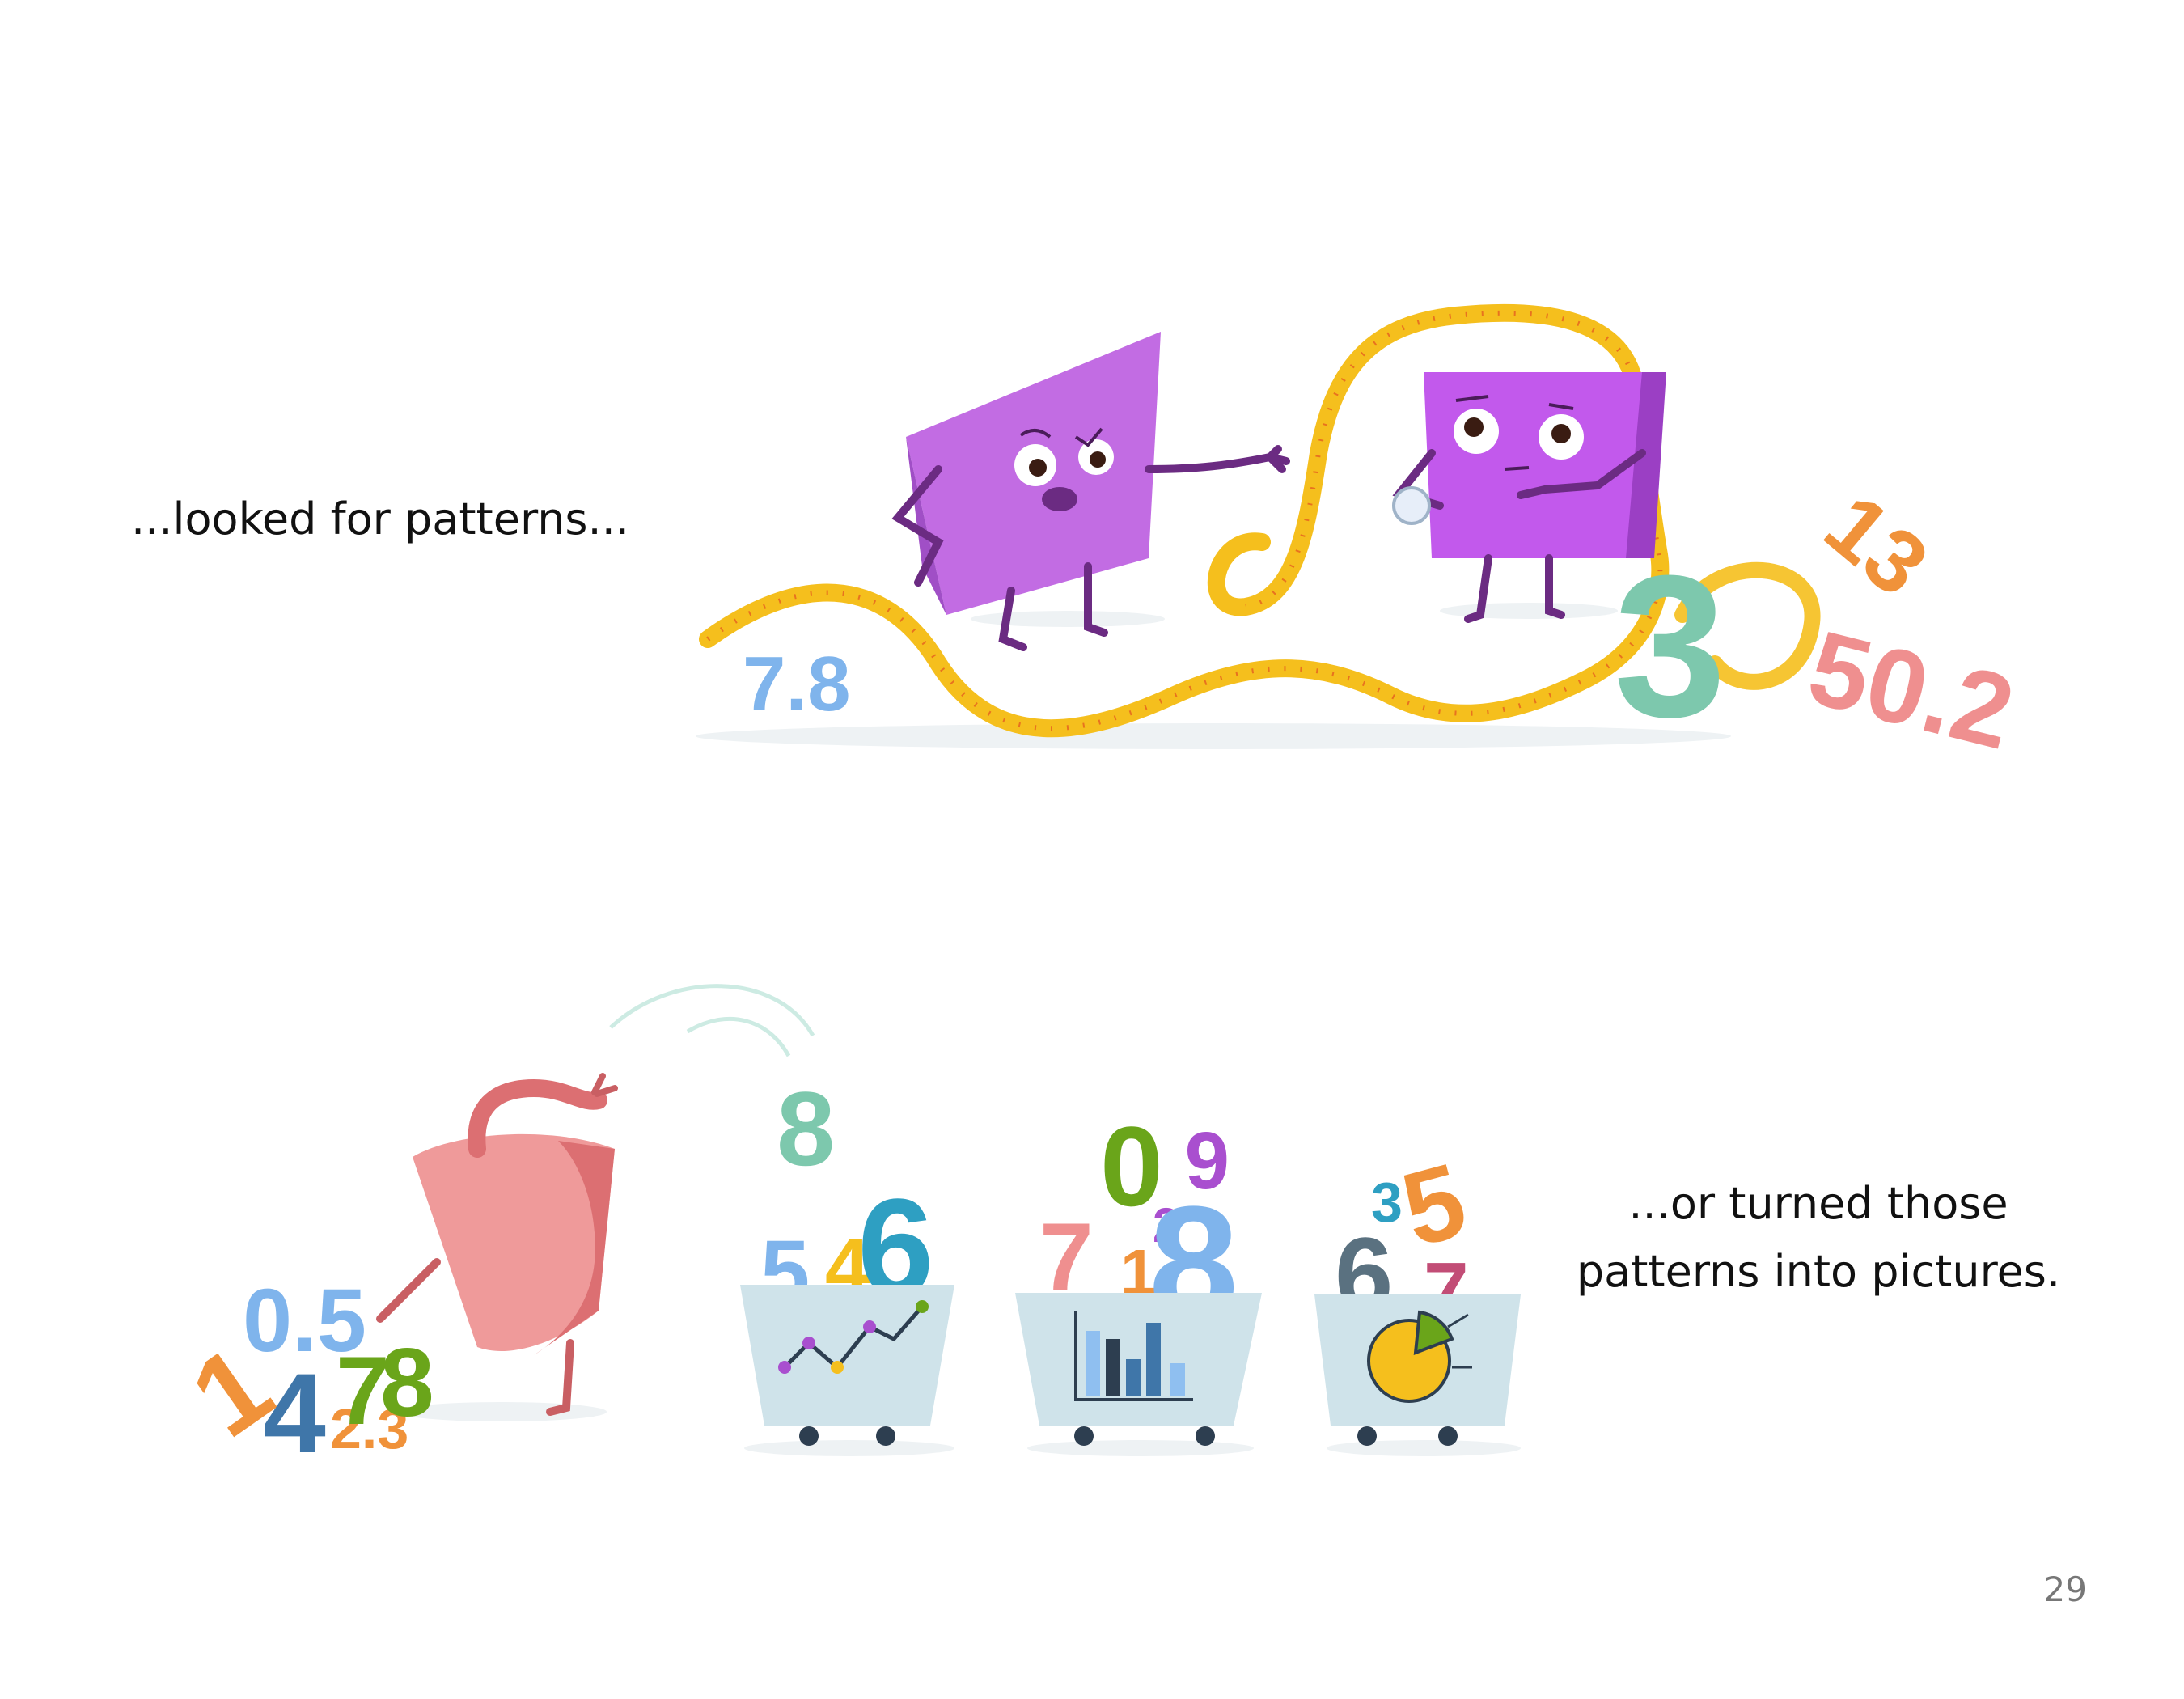 The image size is (2184, 1699). I want to click on magnifier-icon, so click(1411, 505).